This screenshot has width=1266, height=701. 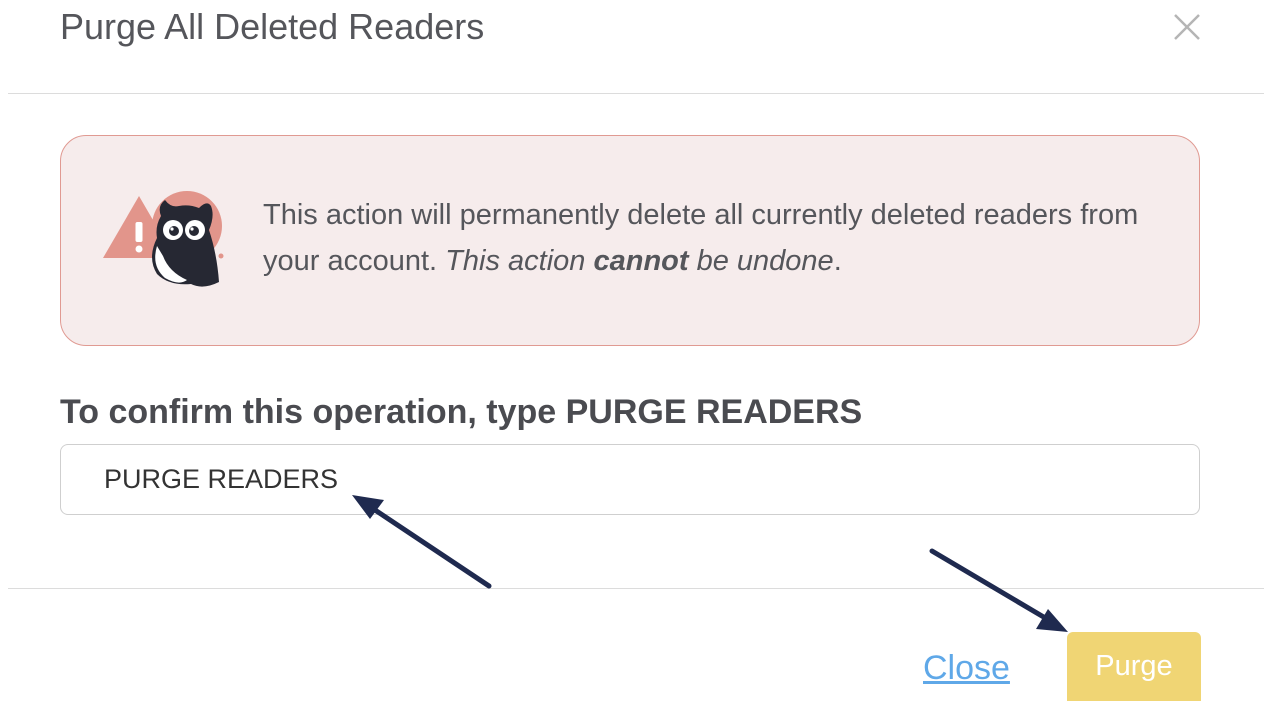 What do you see at coordinates (630, 479) in the screenshot?
I see `confirm-text-input` at bounding box center [630, 479].